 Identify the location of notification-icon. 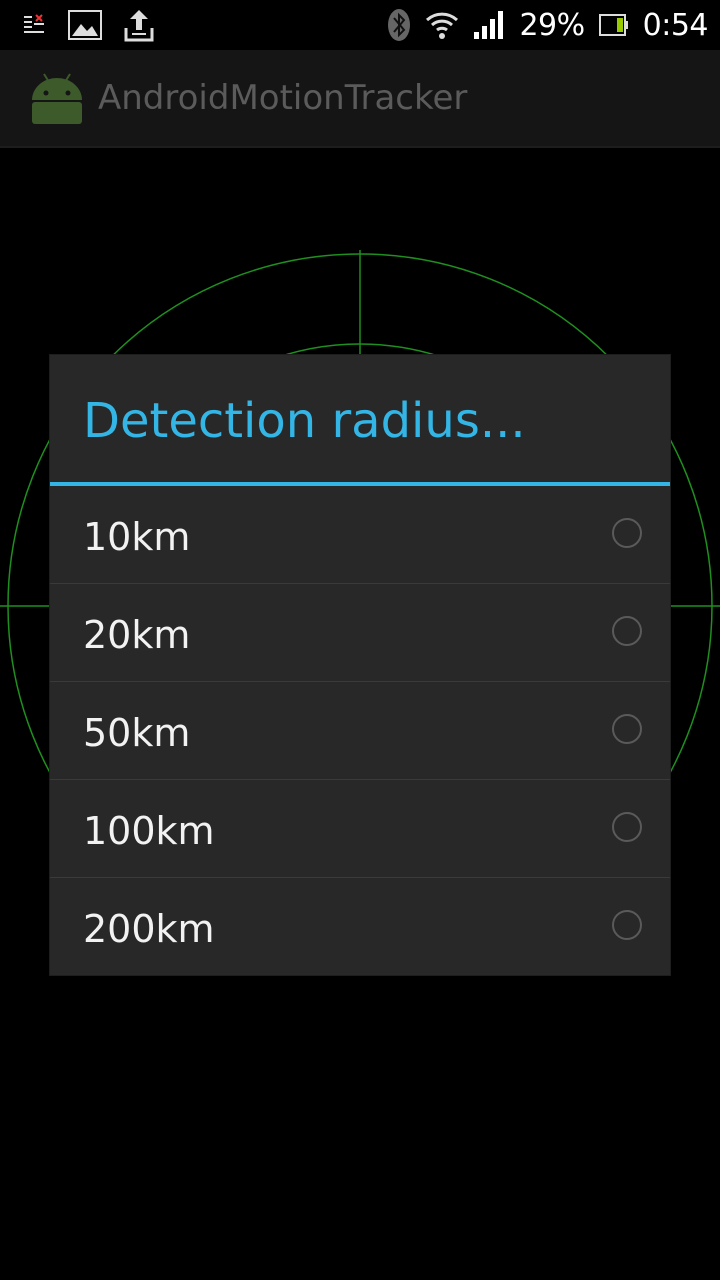
(34, 25).